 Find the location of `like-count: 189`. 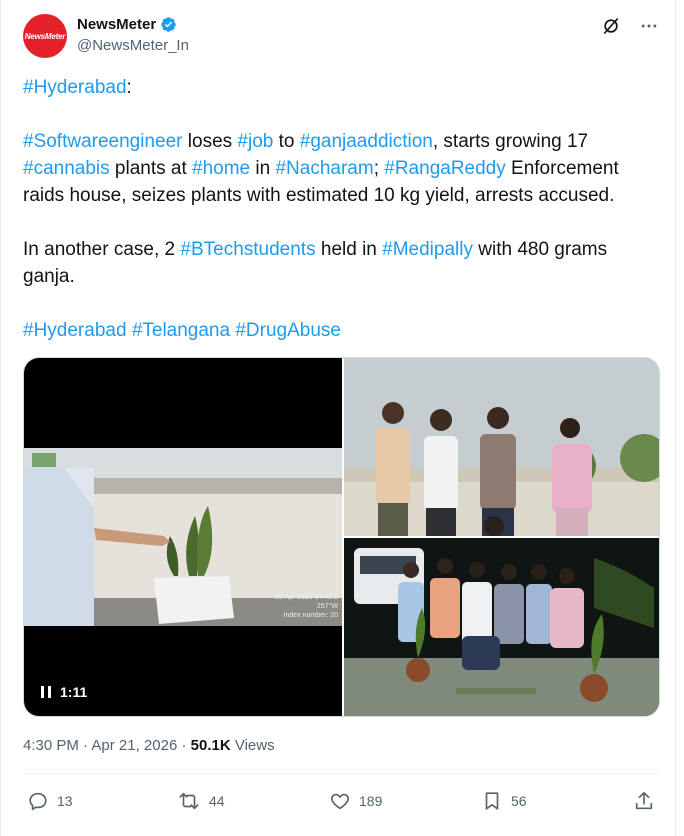

like-count: 189 is located at coordinates (371, 801).